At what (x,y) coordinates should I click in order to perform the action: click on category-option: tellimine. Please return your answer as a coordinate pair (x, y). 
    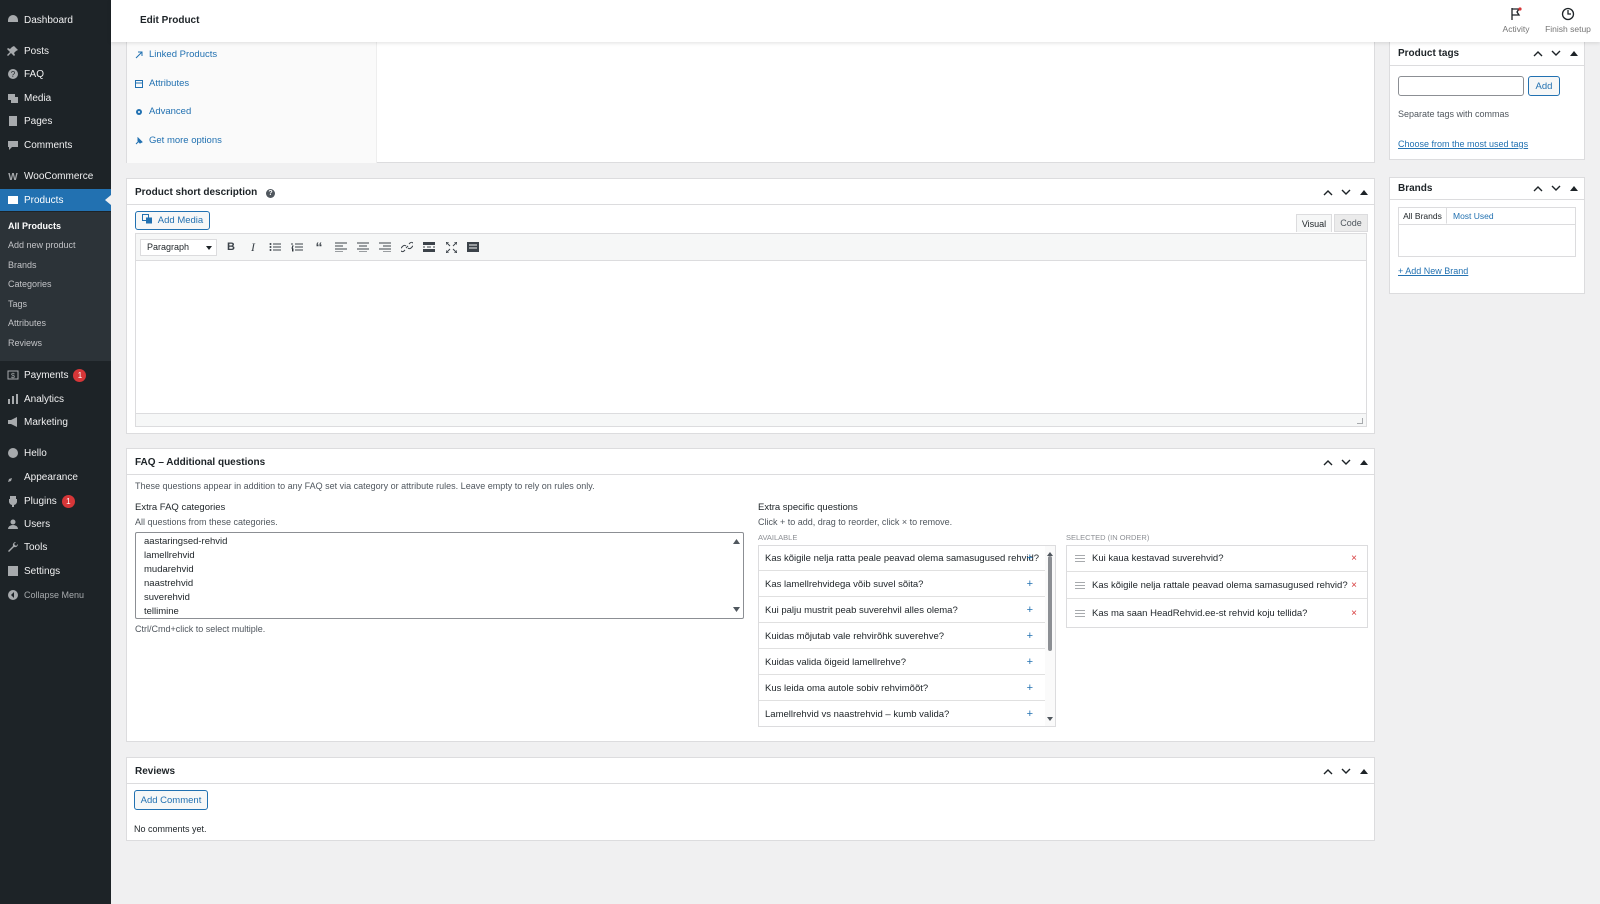
    Looking at the image, I should click on (185, 611).